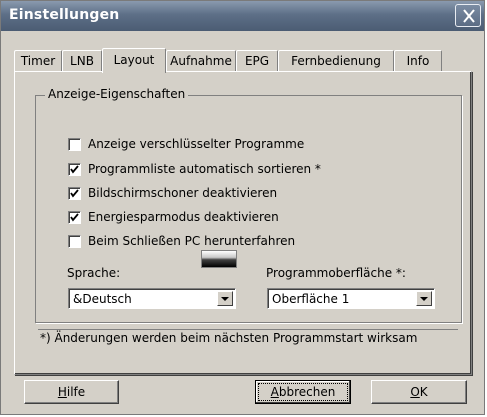  Describe the element at coordinates (201, 60) in the screenshot. I see `tab-aufnahme: Aufnahme` at that location.